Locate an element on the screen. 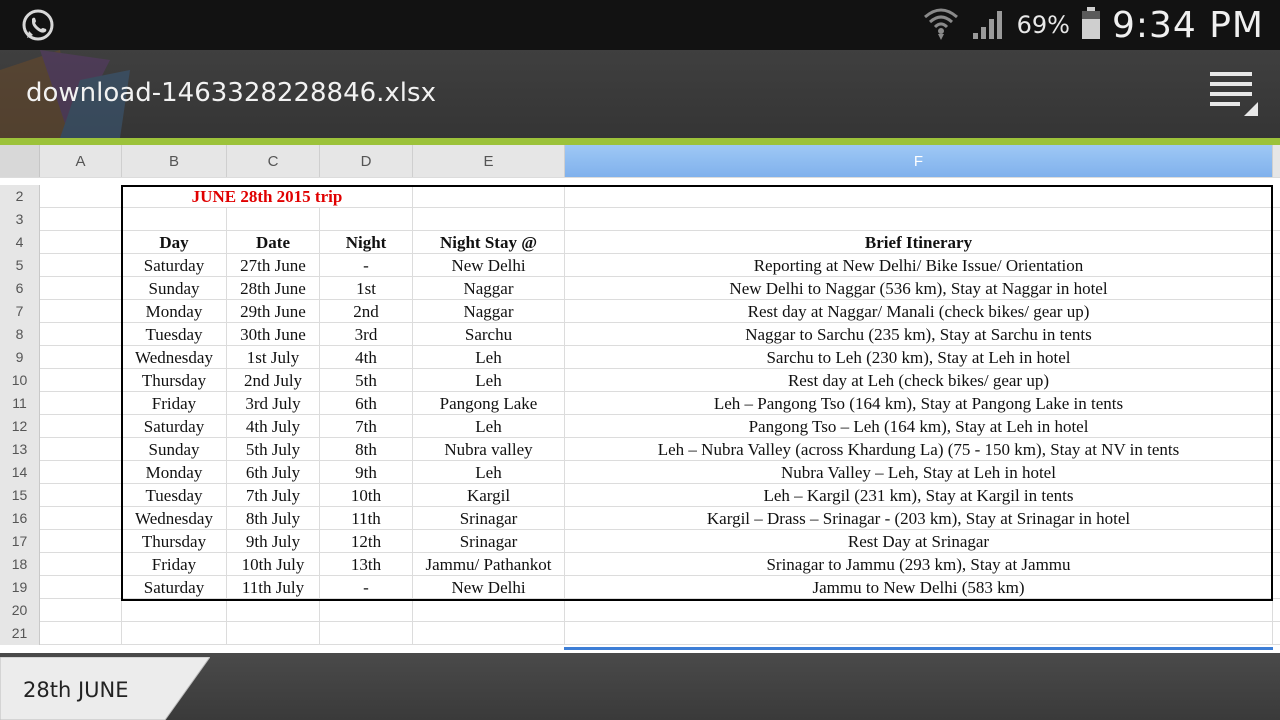 Image resolution: width=1280 pixels, height=720 pixels. cell: 9th July is located at coordinates (273, 541).